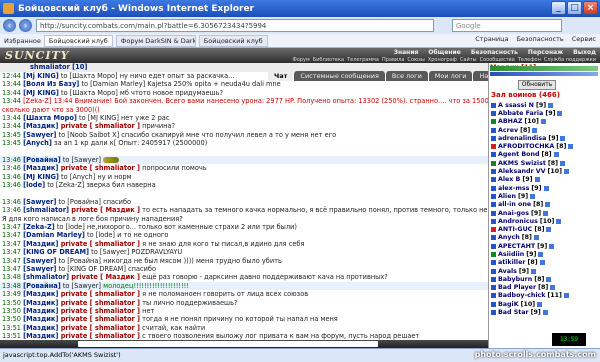 This screenshot has height=362, width=600. I want to click on forward-icon: ›, so click(25, 25).